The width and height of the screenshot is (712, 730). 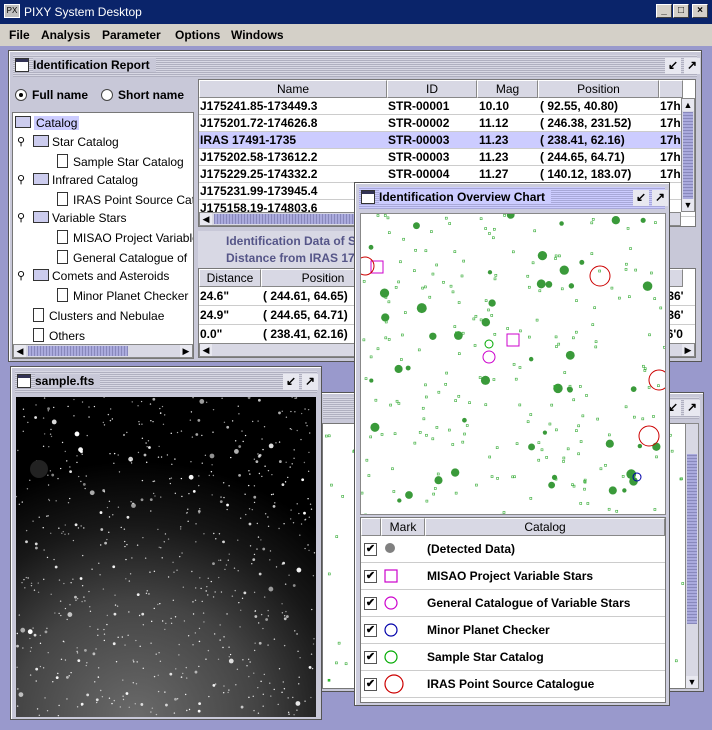 I want to click on scroll-up-icon: ▲, so click(x=688, y=105).